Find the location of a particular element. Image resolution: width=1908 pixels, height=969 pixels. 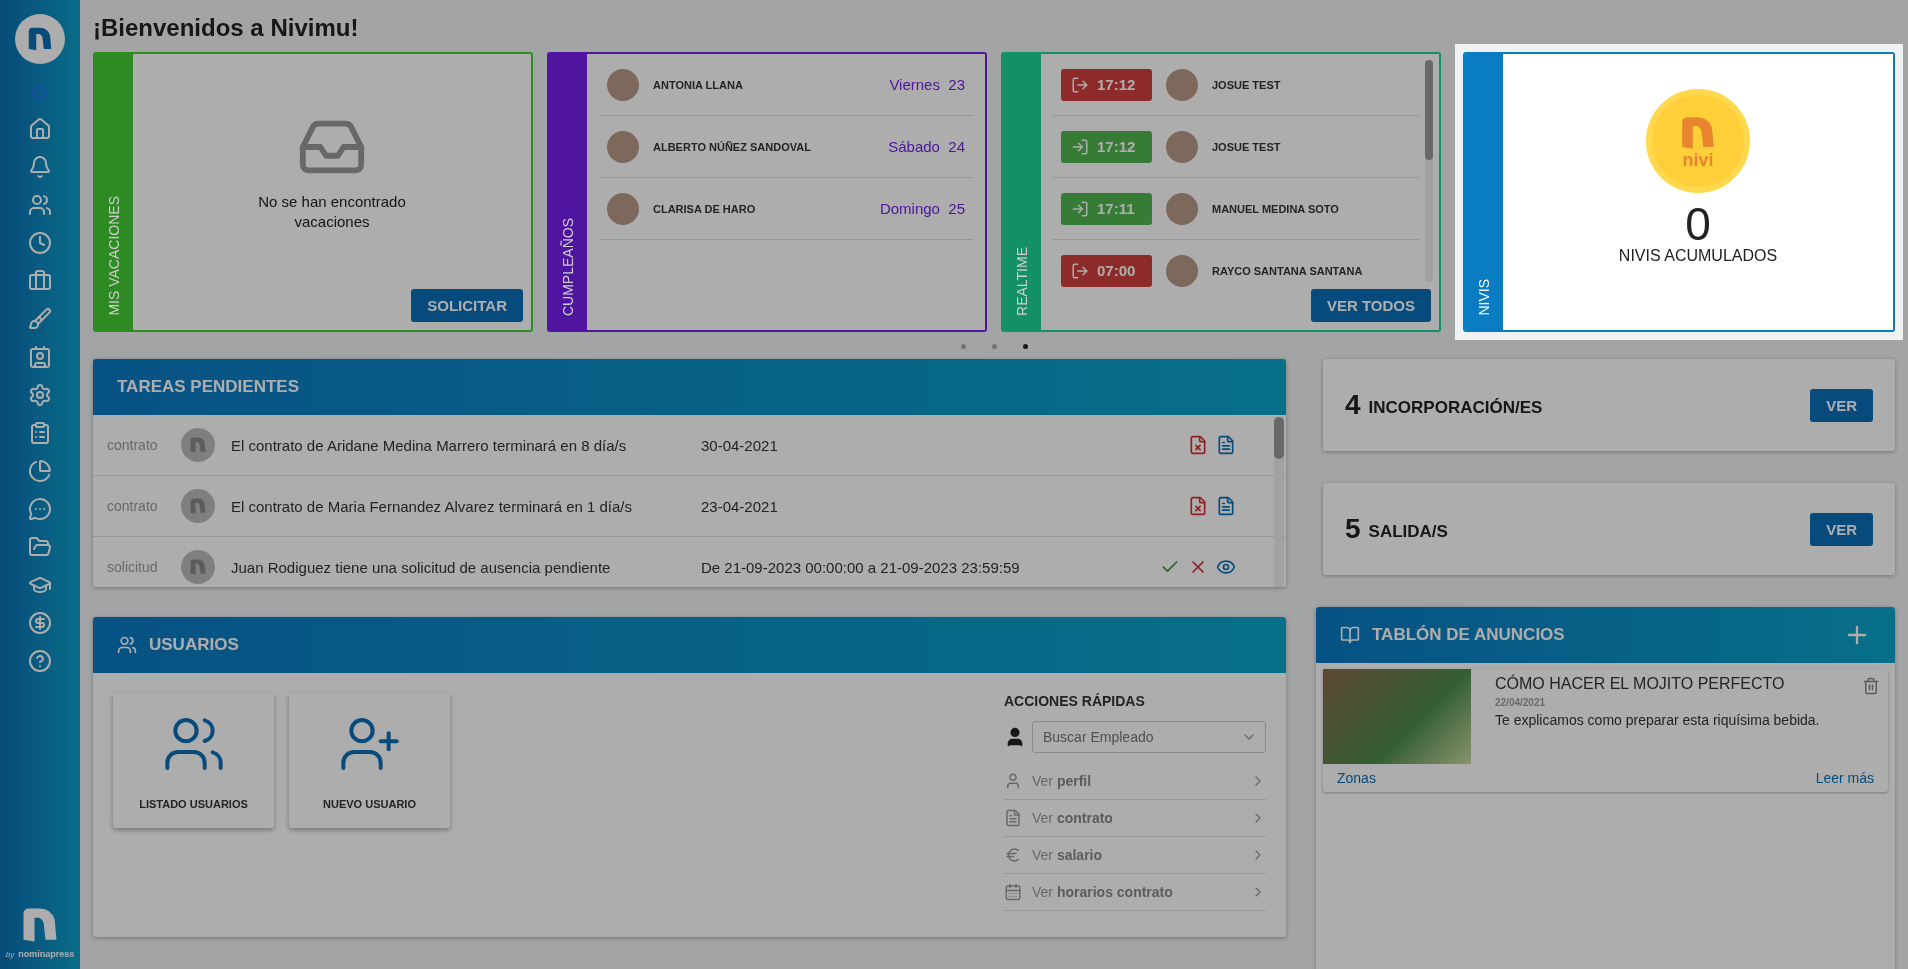

person-name: RAYCO SANTANA SANTANA is located at coordinates (1288, 270).